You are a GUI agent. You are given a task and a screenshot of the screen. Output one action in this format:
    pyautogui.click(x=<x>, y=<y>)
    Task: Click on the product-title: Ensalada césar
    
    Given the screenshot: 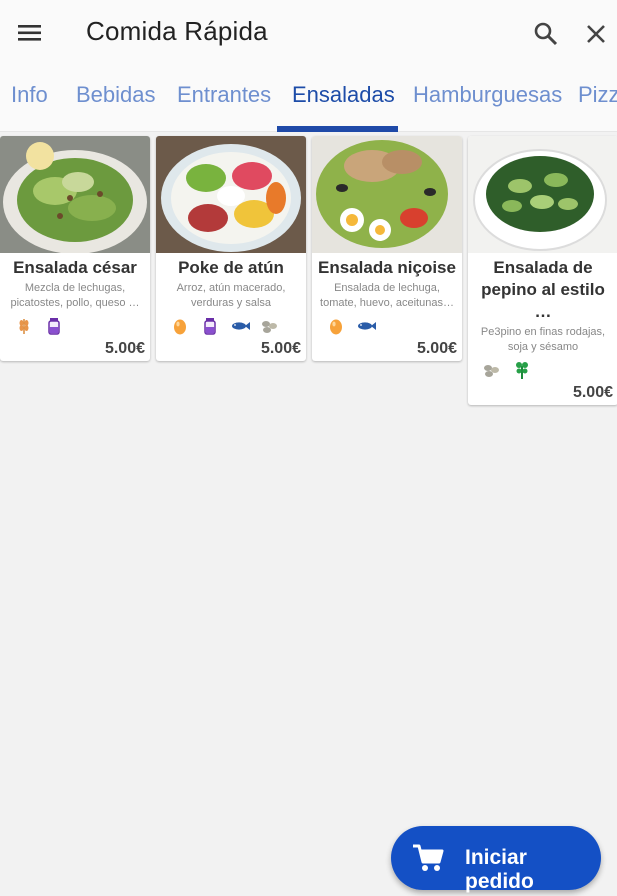 What is the action you would take?
    pyautogui.click(x=75, y=267)
    